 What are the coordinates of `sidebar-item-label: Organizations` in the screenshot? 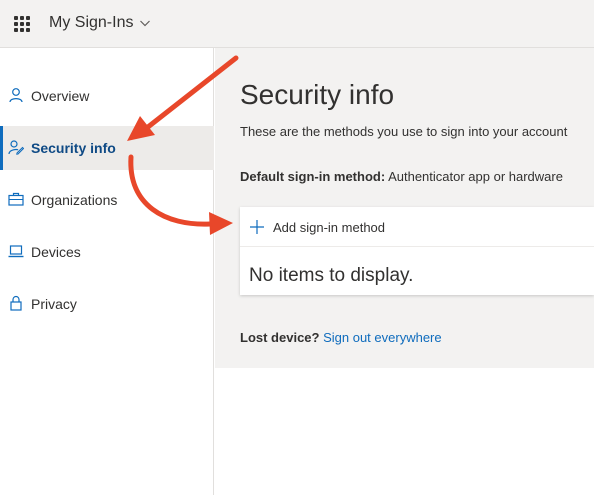 It's located at (74, 200).